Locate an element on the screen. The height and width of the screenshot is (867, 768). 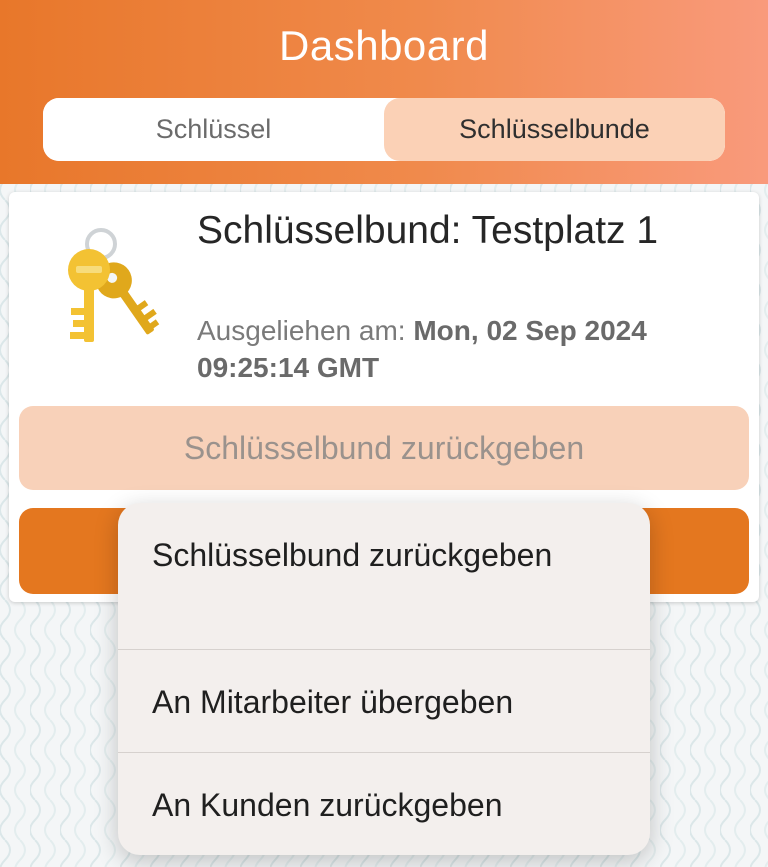
menu-item-return-keychain: Schlüsselbund zurückgeben is located at coordinates (384, 555).